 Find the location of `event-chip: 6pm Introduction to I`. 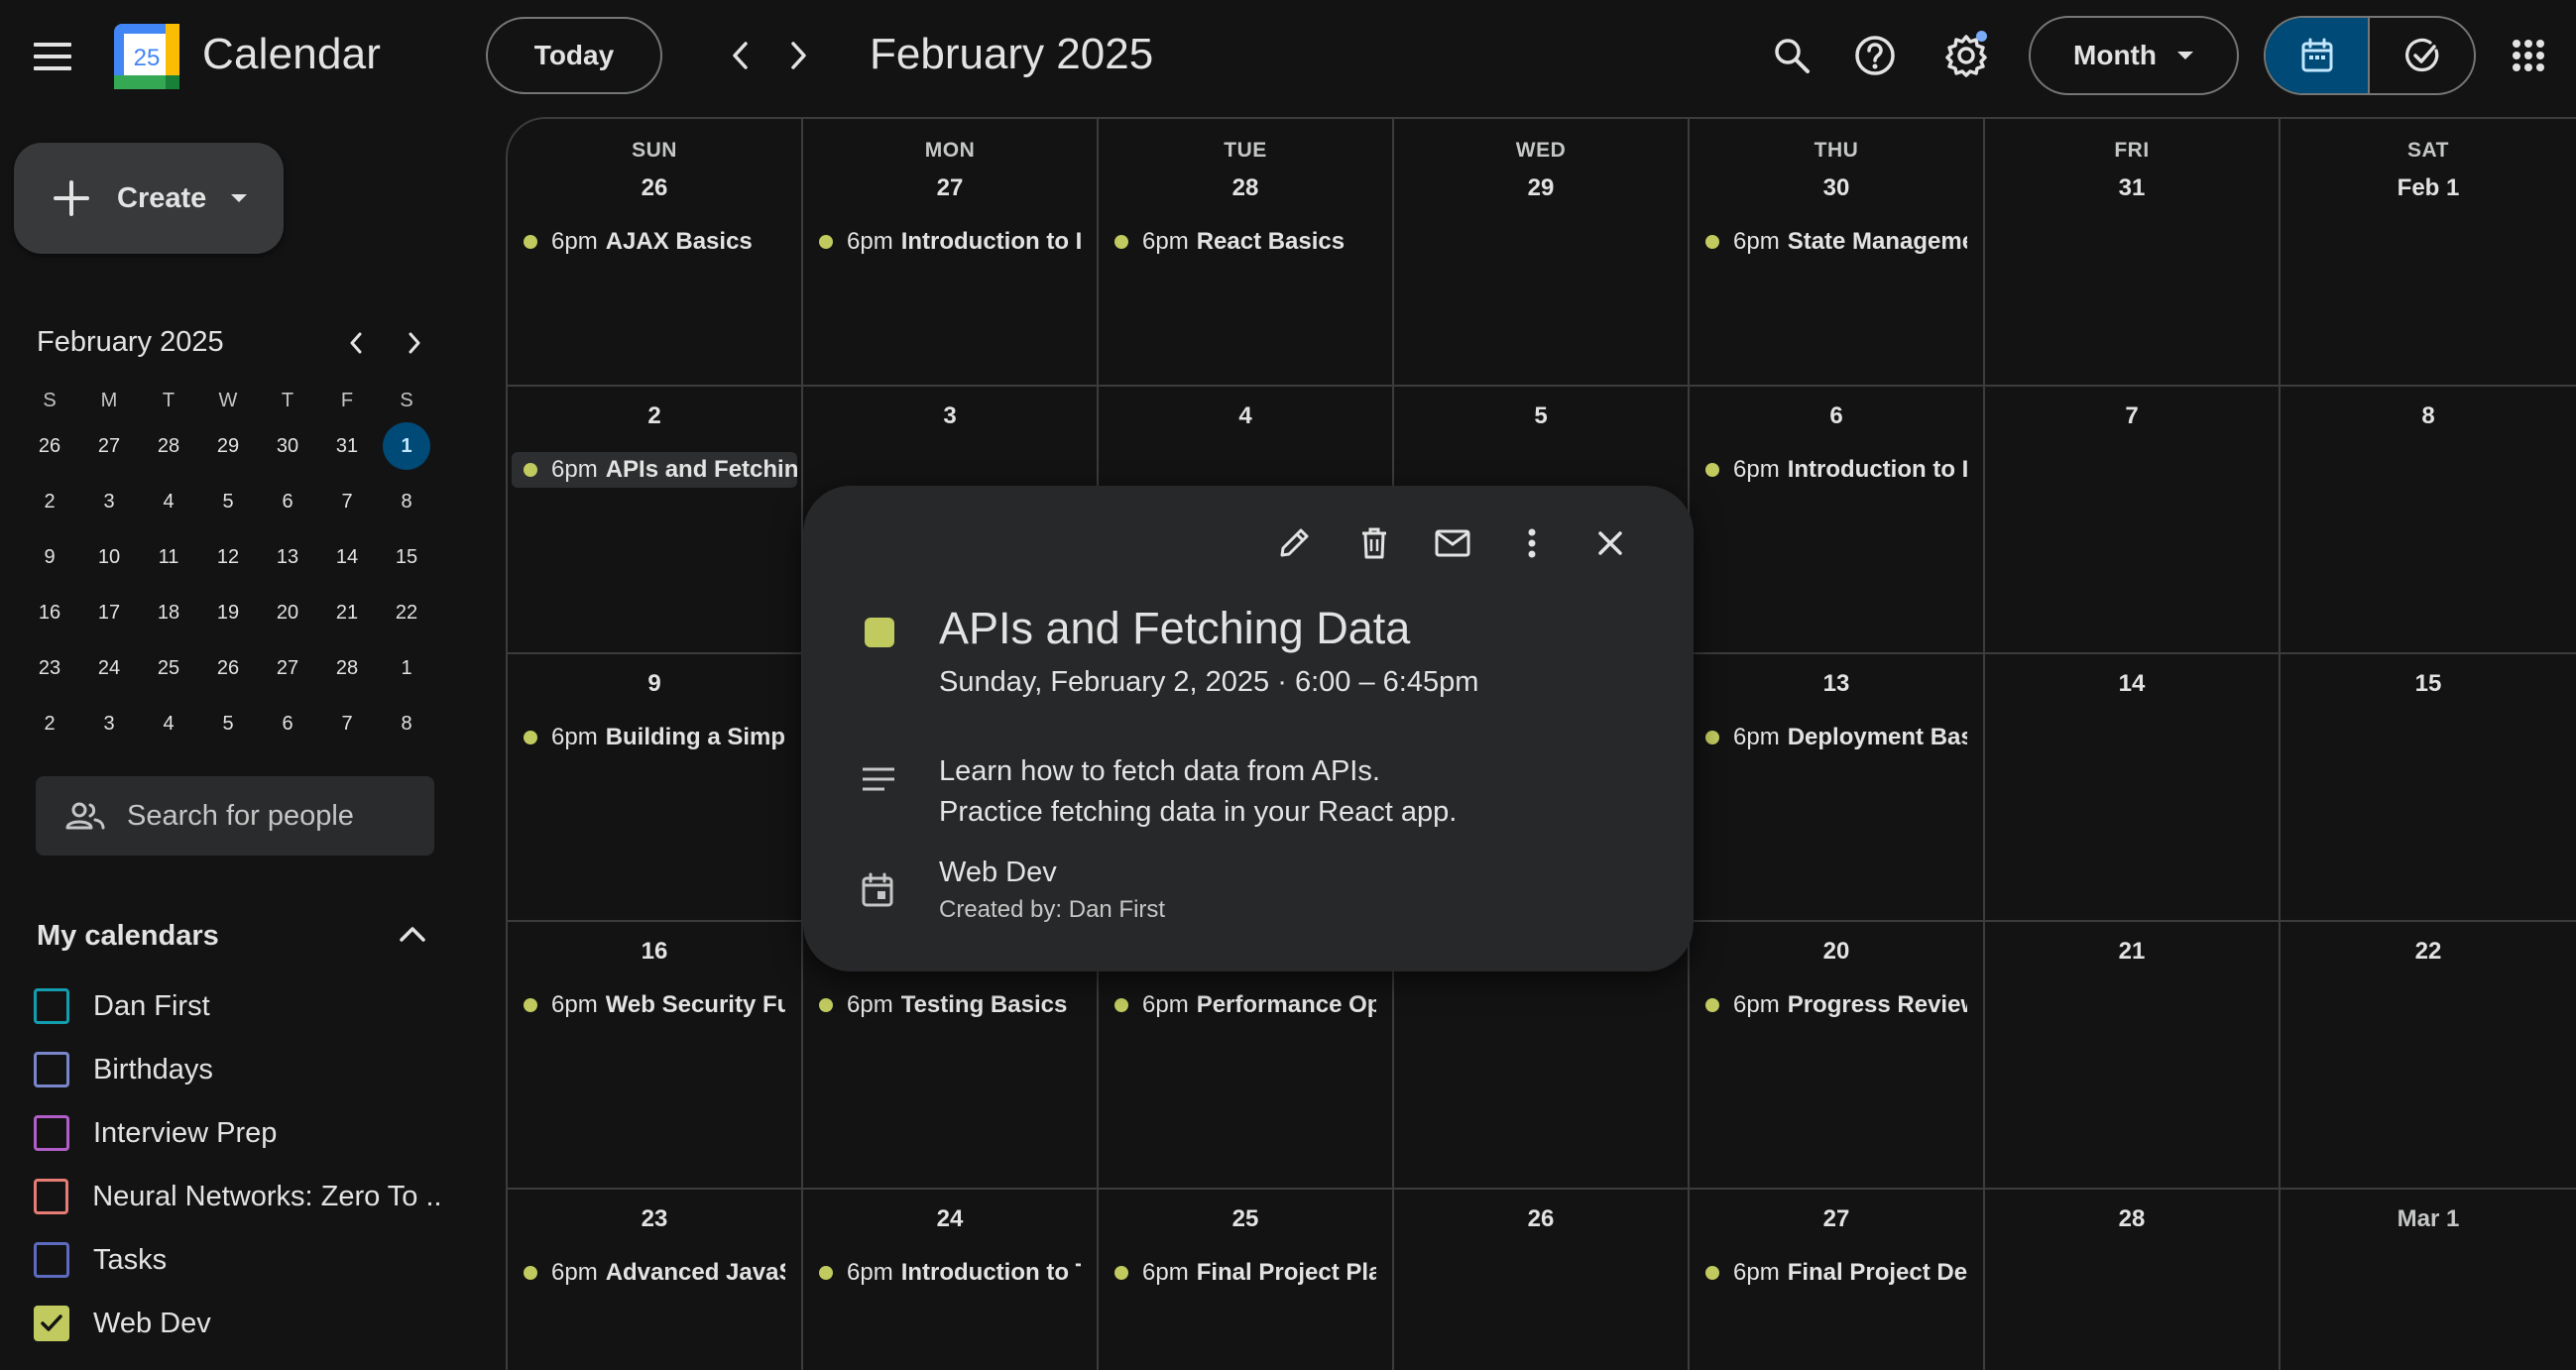

event-chip: 6pm Introduction to I is located at coordinates (950, 242).